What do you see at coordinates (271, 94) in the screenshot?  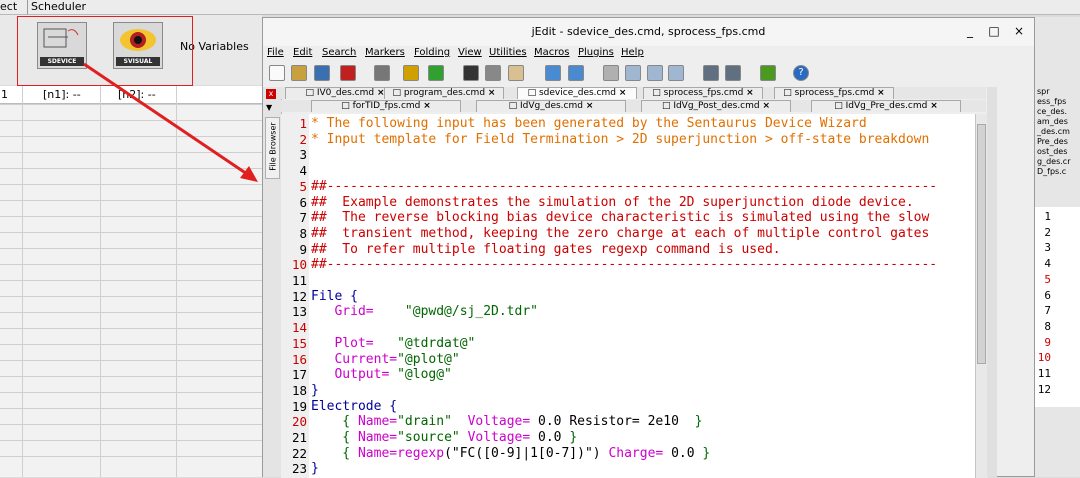 I see `close-buffer-icon: x` at bounding box center [271, 94].